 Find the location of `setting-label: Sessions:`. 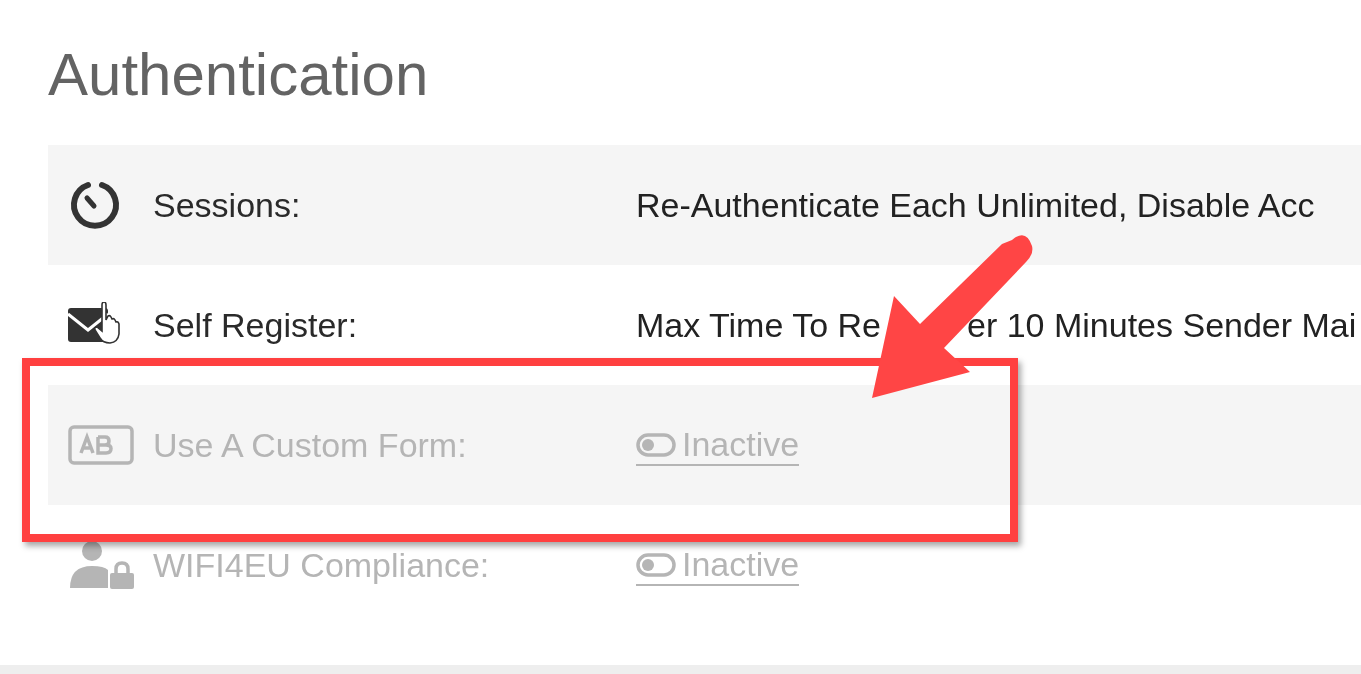

setting-label: Sessions: is located at coordinates (227, 204).